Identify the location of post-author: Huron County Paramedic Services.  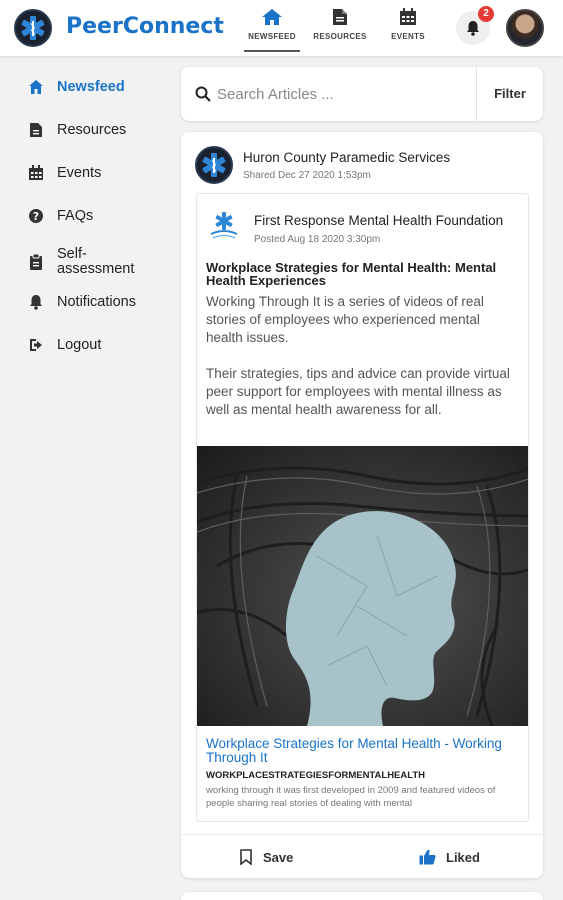
(346, 157).